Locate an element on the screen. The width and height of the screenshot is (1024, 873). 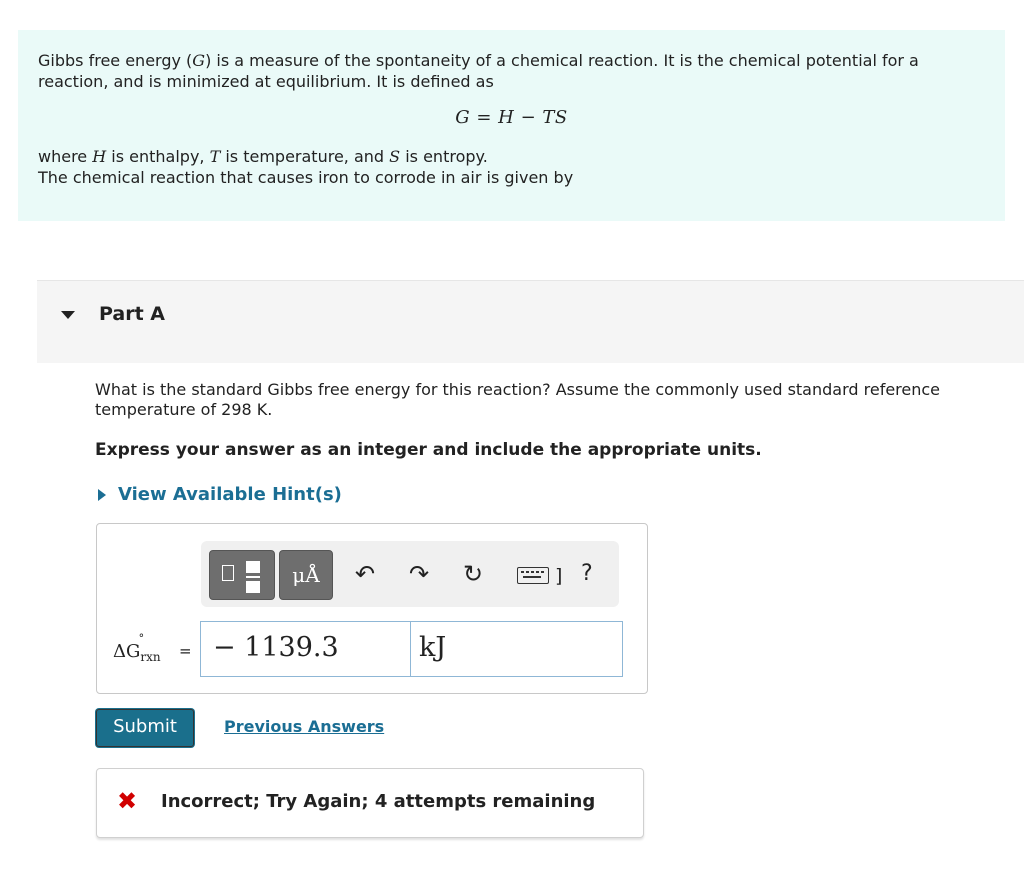
undo-icon: ↶ is located at coordinates (365, 574).